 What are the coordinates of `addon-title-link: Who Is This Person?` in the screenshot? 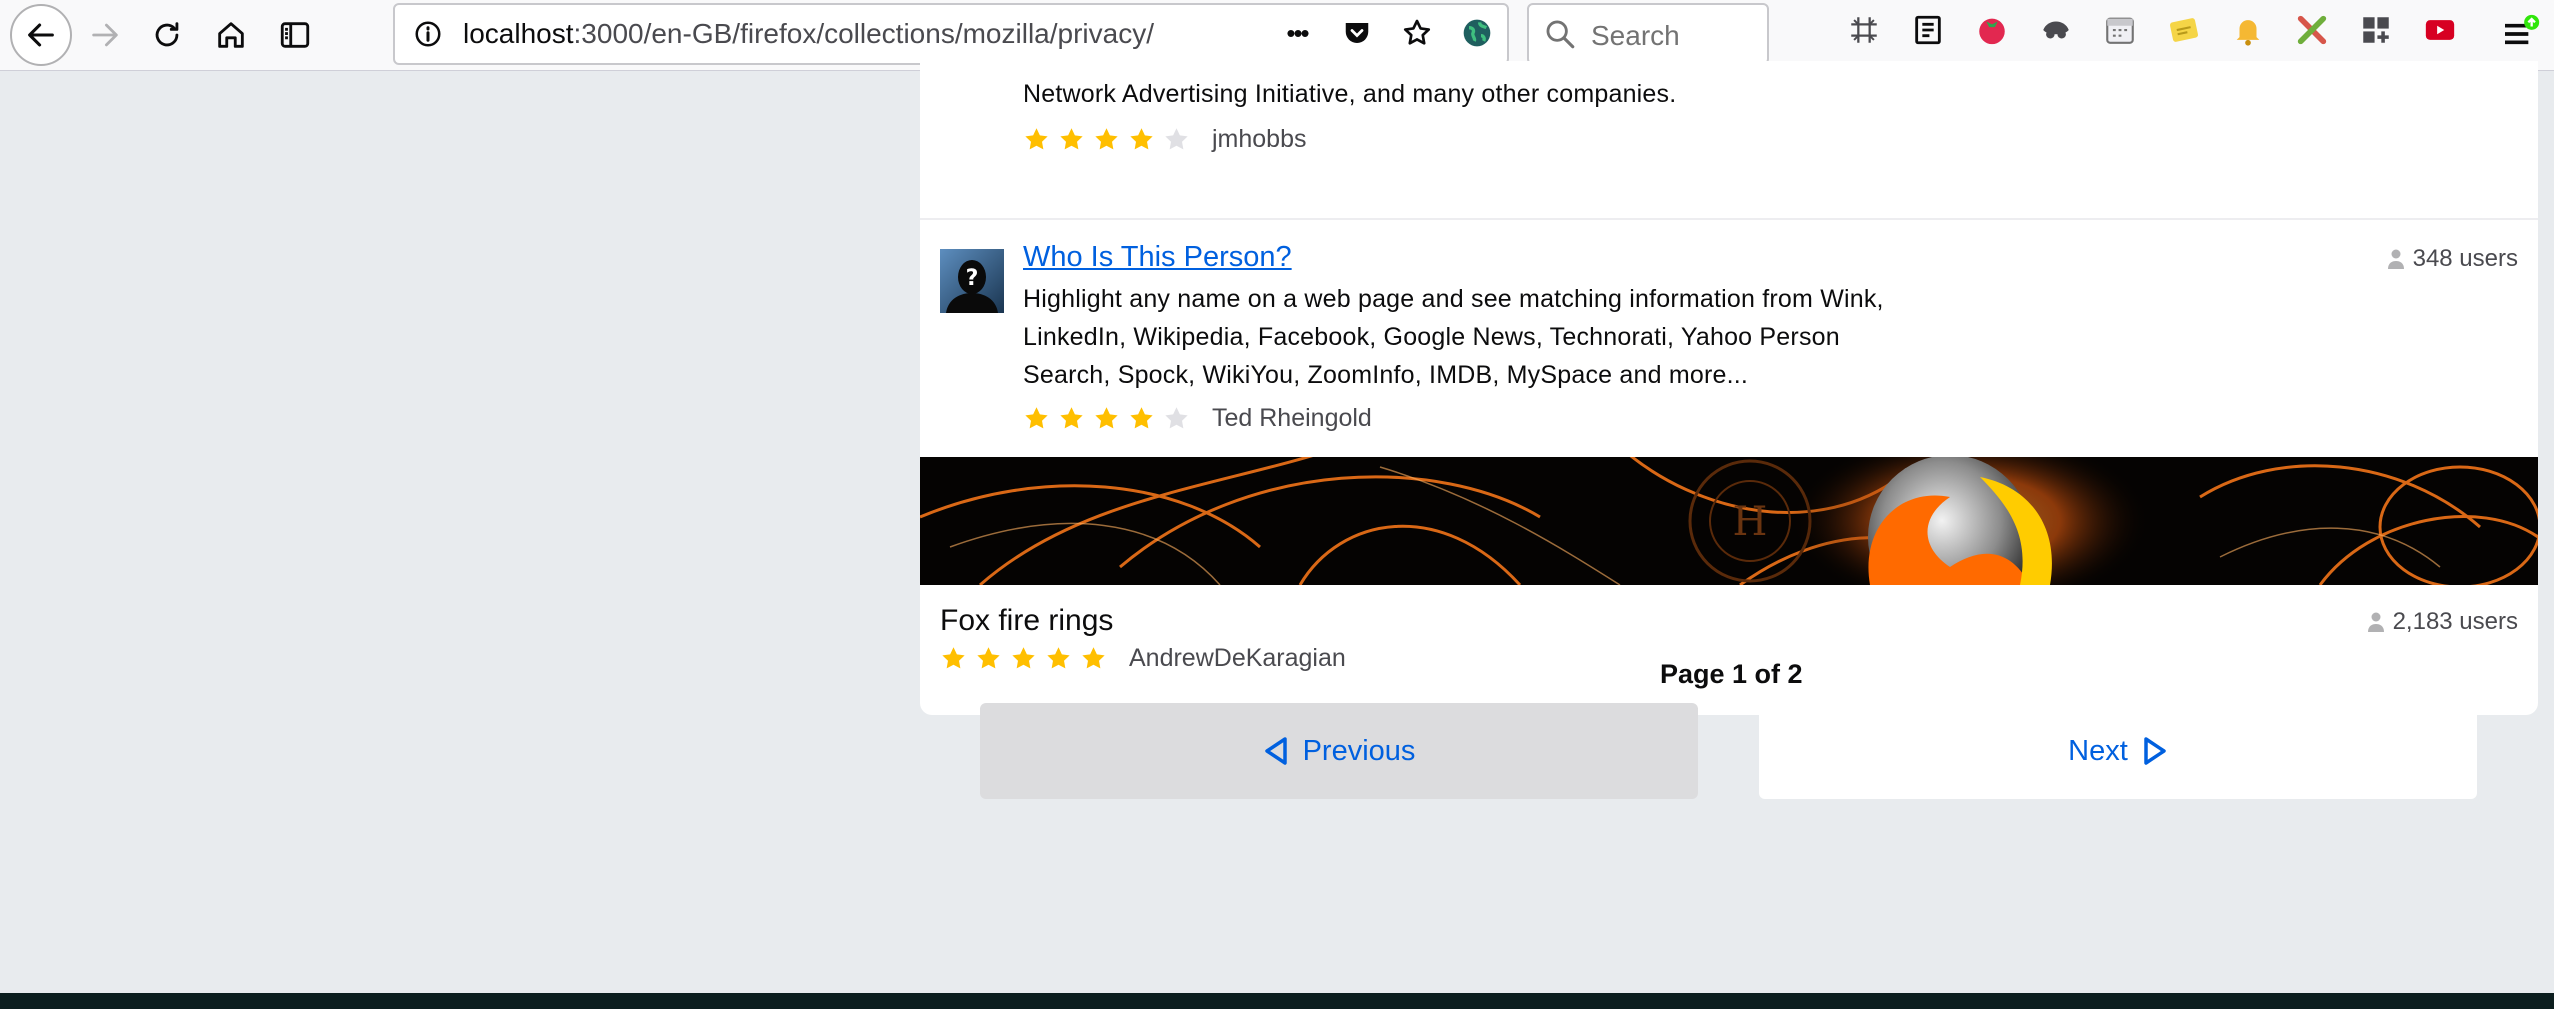 It's located at (1157, 257).